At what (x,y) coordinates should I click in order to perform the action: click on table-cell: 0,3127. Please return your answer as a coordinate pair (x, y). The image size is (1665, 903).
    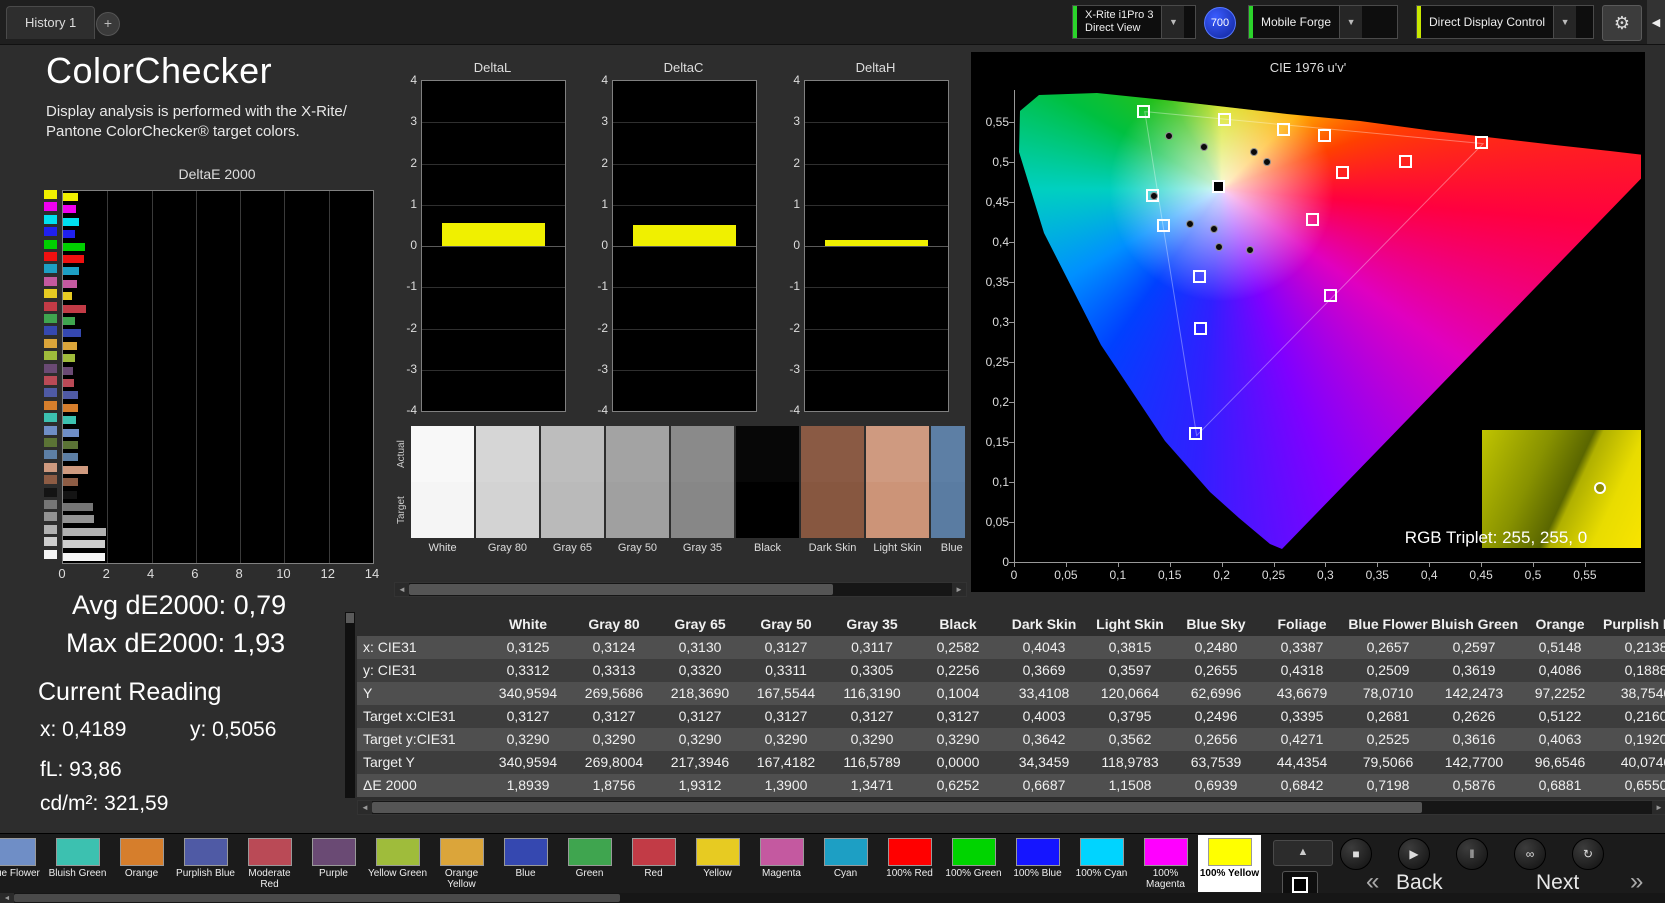
    Looking at the image, I should click on (700, 716).